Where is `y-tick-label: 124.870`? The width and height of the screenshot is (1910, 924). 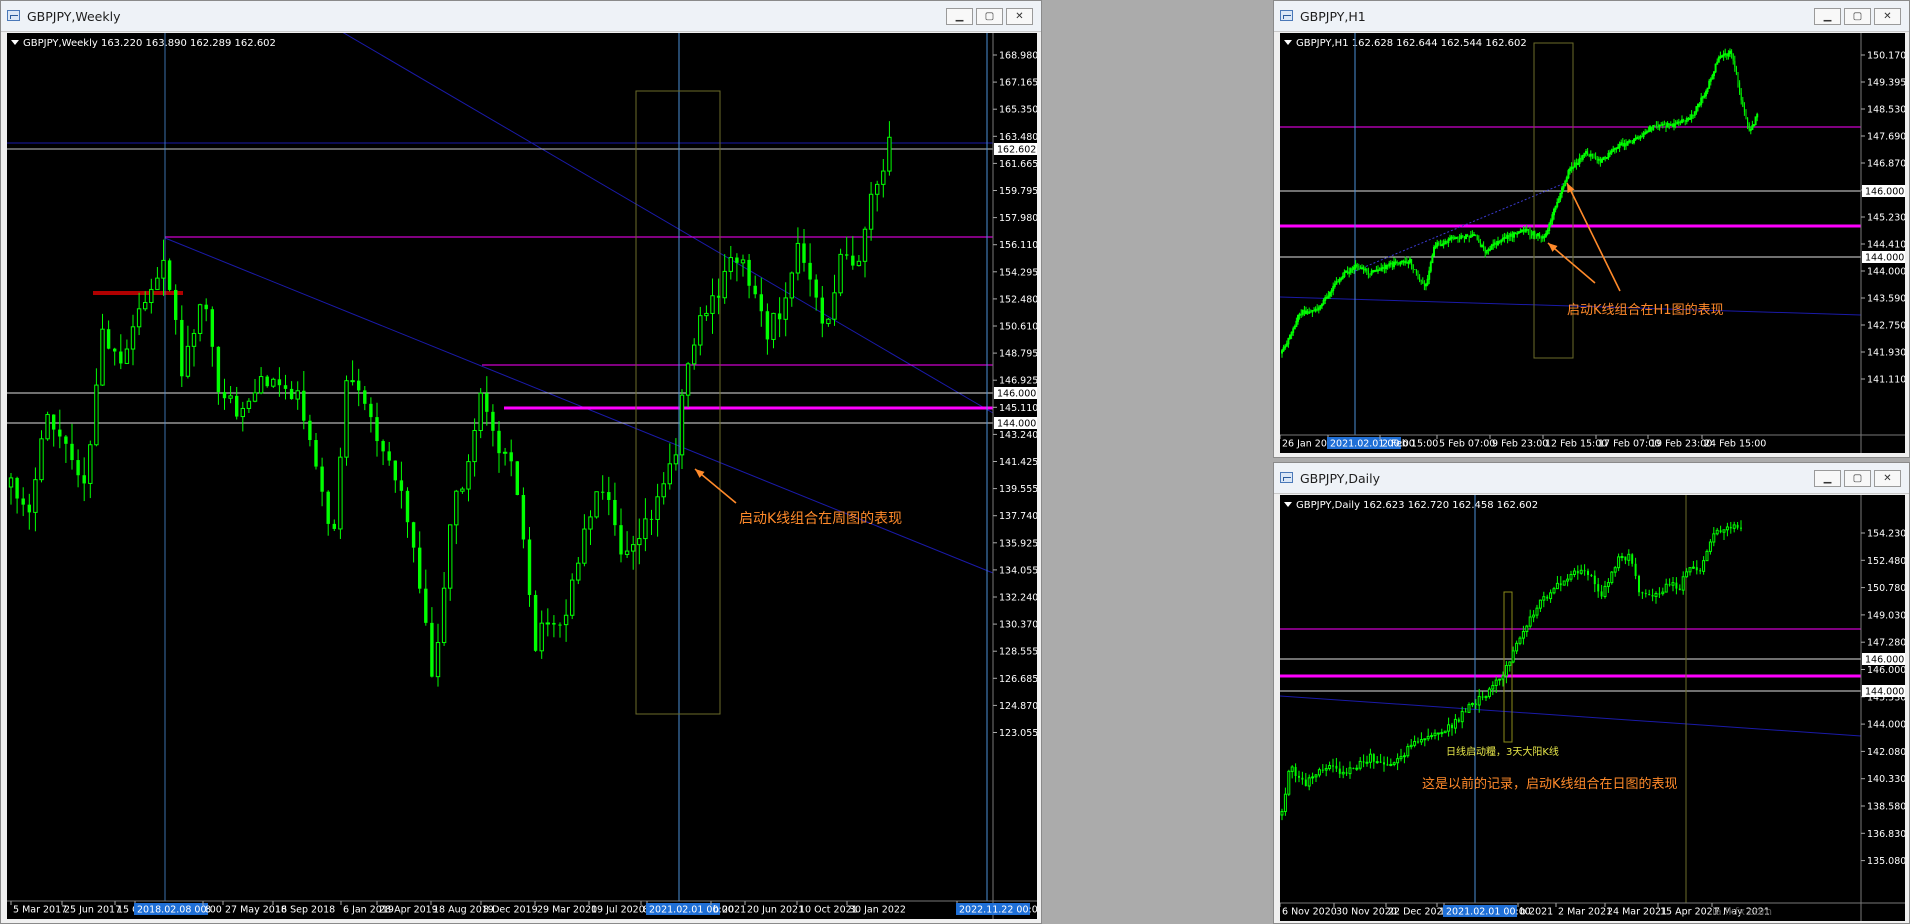 y-tick-label: 124.870 is located at coordinates (1018, 706).